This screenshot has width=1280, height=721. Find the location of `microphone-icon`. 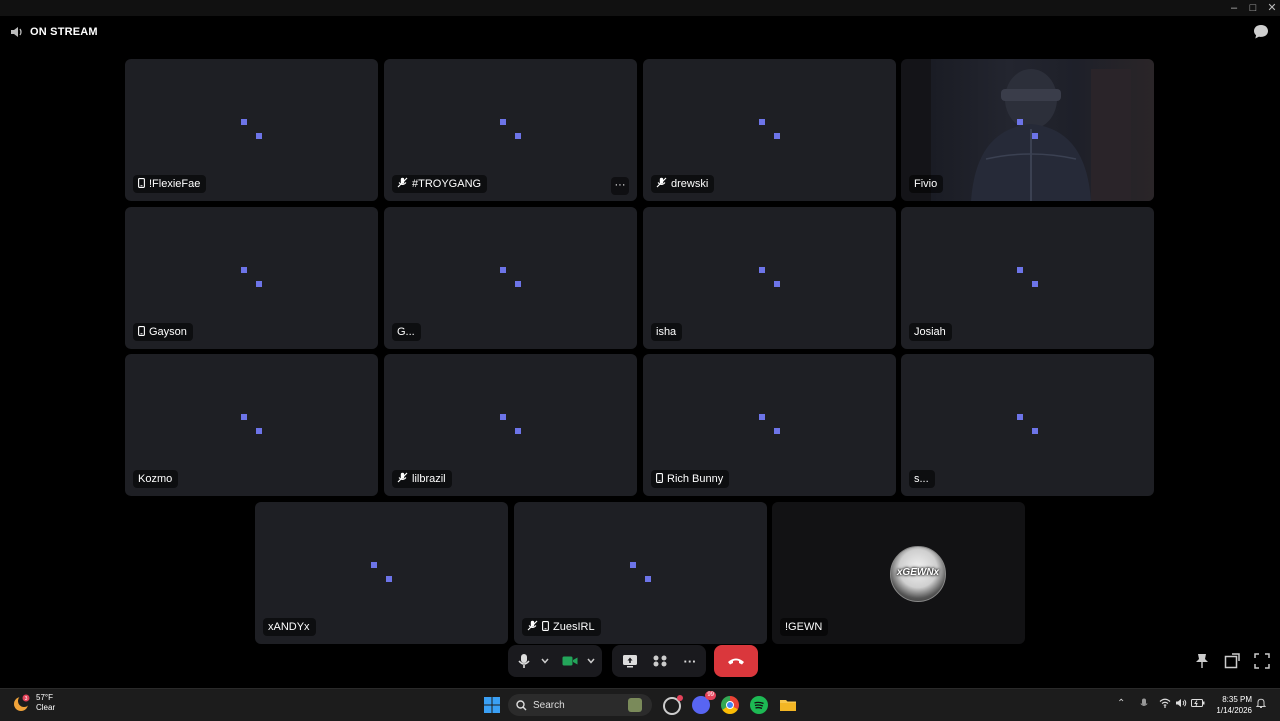

microphone-icon is located at coordinates (524, 661).